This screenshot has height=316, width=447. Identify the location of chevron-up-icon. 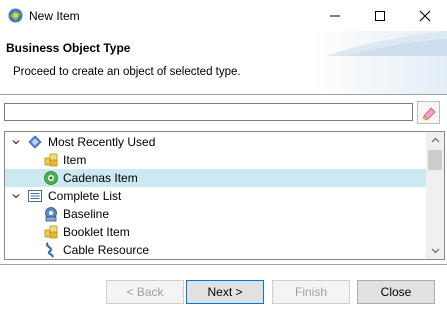
(435, 140).